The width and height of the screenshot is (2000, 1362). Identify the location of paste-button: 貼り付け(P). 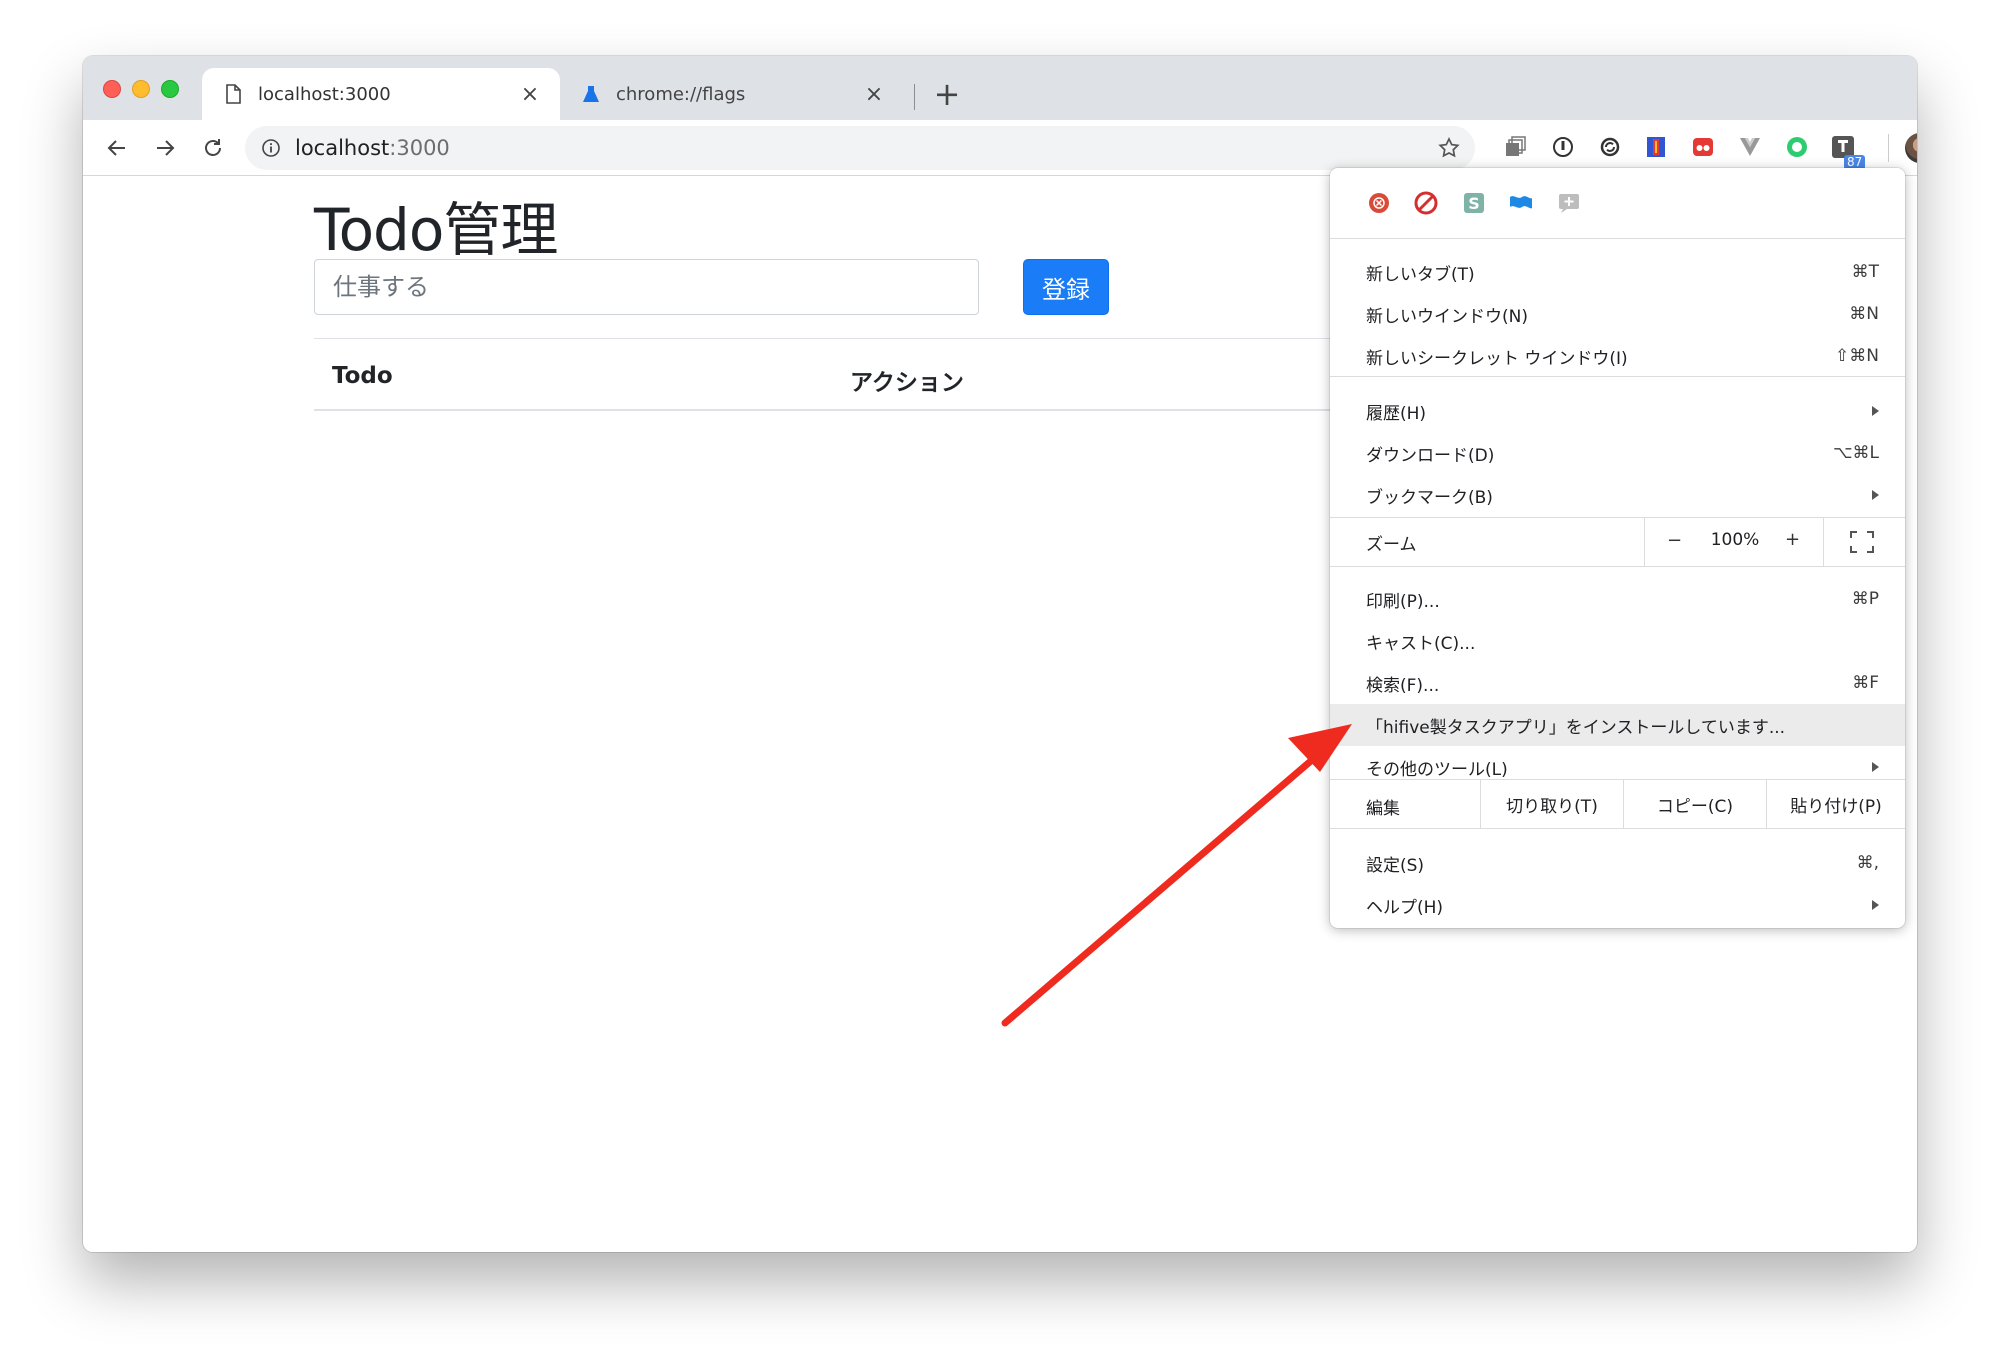
(1835, 804).